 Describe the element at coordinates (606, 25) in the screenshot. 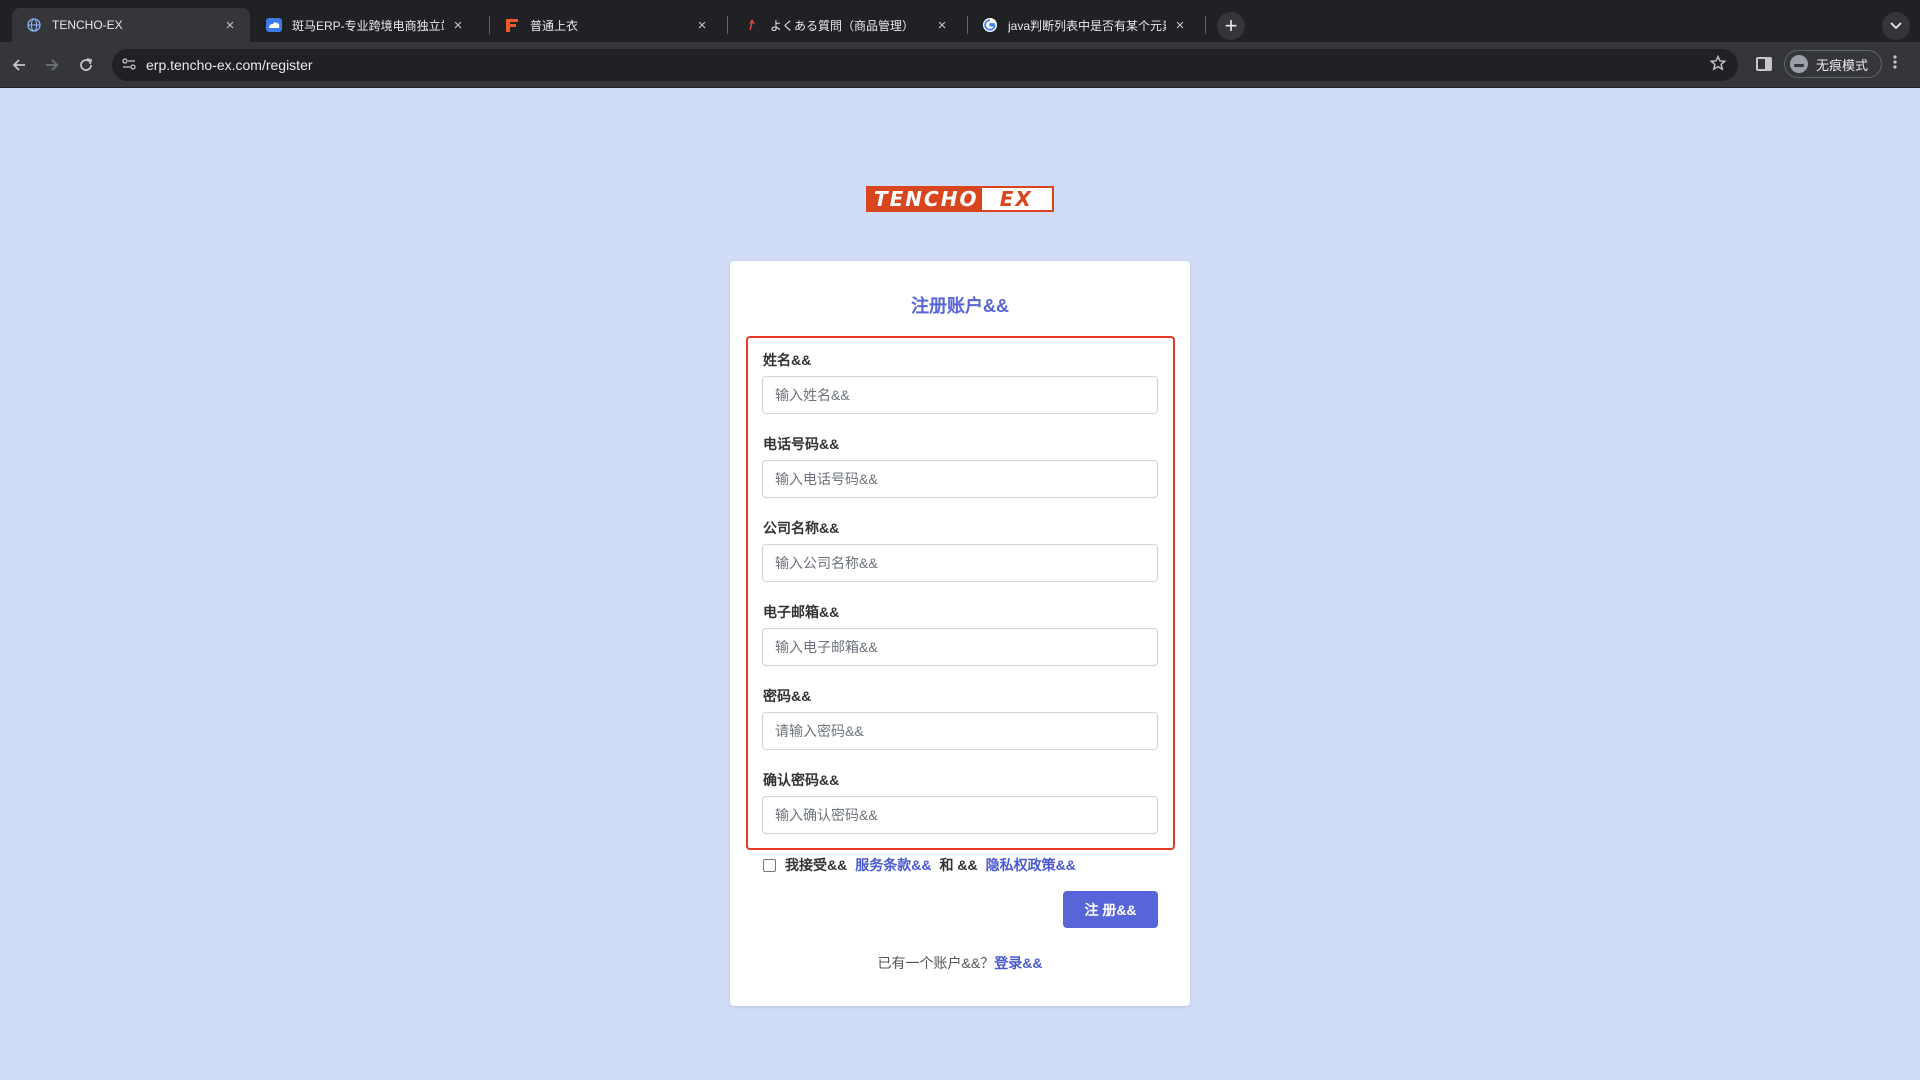

I see `tab-regular-top: 普通上衣 ×` at that location.